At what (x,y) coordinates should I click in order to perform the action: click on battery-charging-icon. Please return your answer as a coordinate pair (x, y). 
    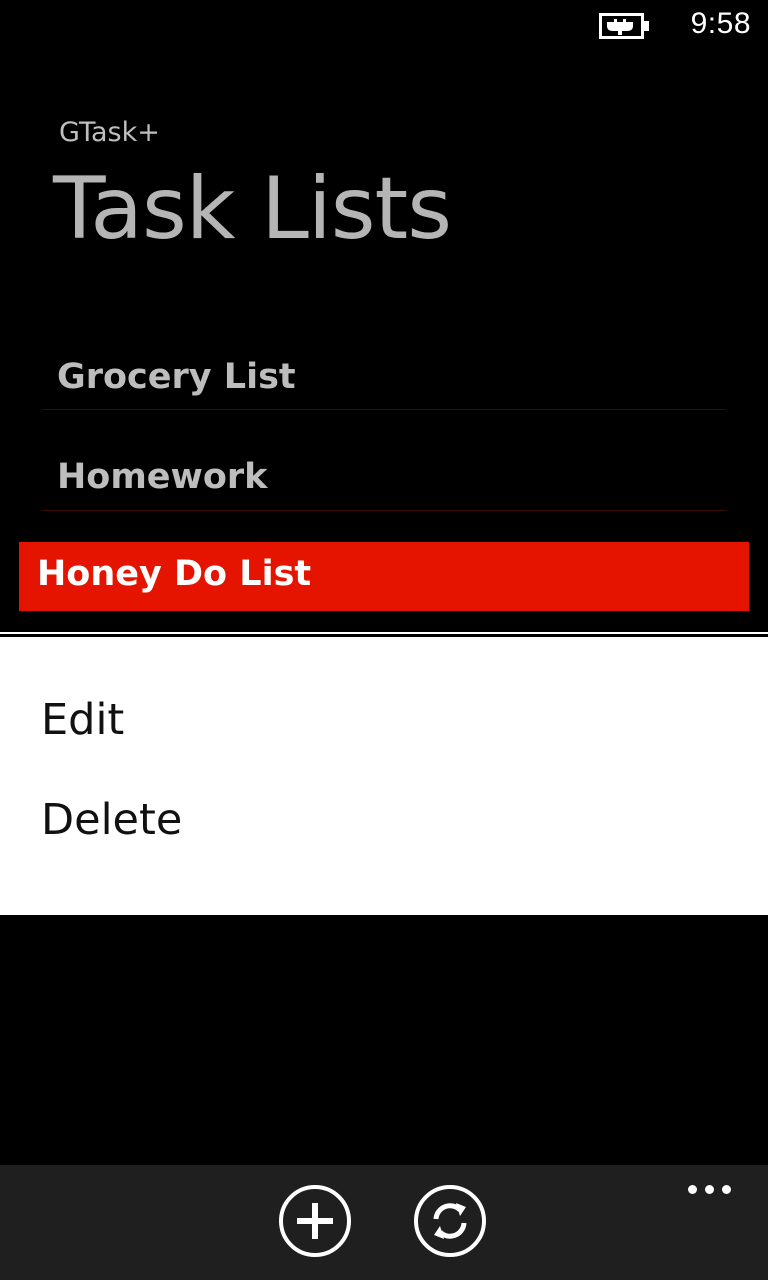
    Looking at the image, I should click on (624, 26).